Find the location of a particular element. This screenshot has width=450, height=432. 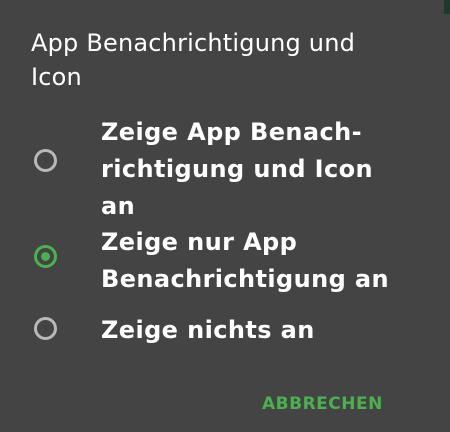

option-label-line: an is located at coordinates (118, 206).